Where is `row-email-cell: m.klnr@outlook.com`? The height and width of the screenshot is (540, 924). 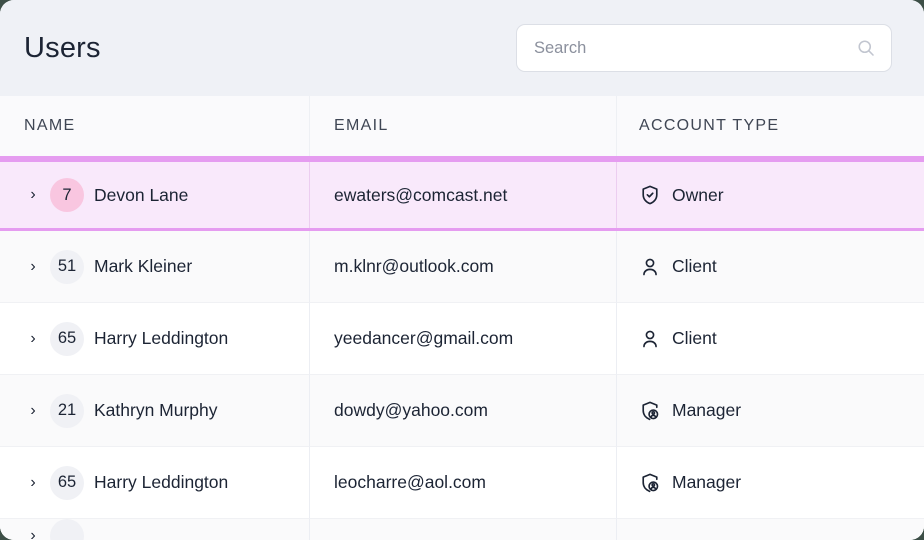 row-email-cell: m.klnr@outlook.com is located at coordinates (463, 267).